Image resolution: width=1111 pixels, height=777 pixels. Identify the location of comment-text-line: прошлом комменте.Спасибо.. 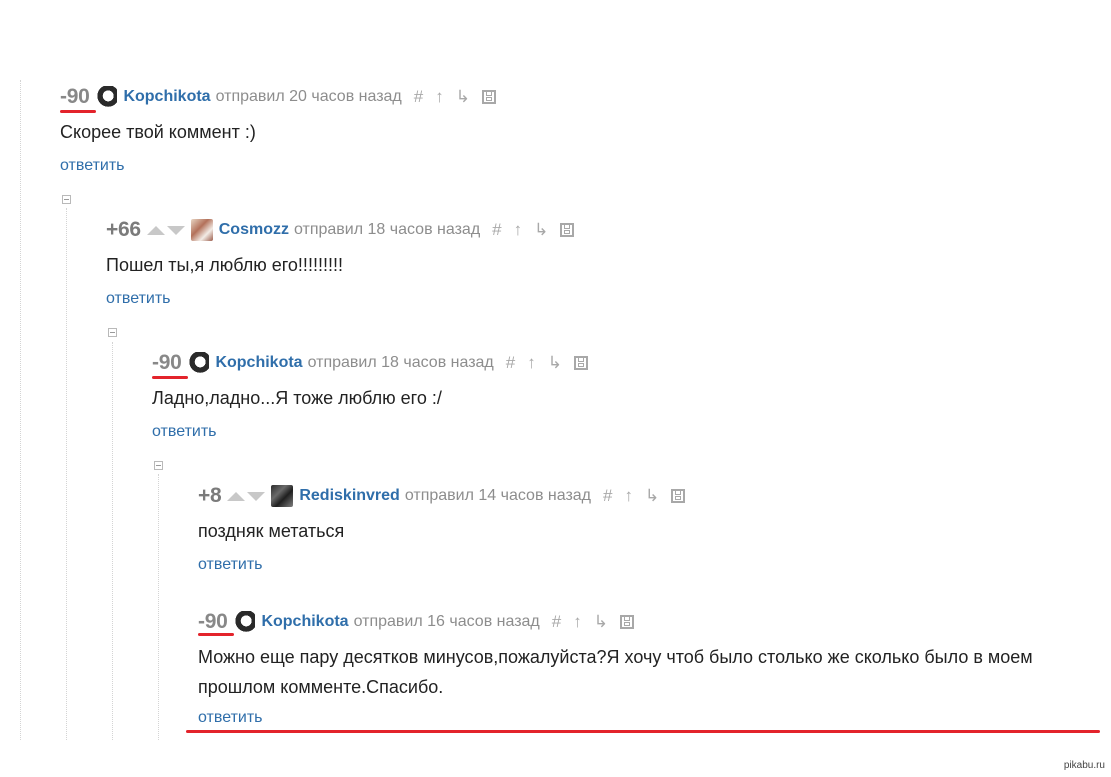
(321, 687).